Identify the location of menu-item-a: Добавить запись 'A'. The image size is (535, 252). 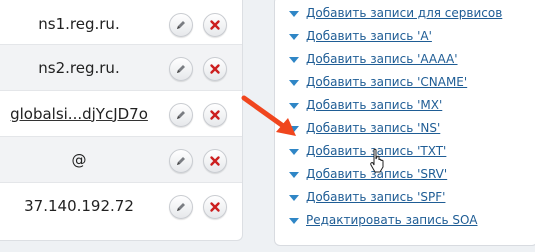
(395, 35).